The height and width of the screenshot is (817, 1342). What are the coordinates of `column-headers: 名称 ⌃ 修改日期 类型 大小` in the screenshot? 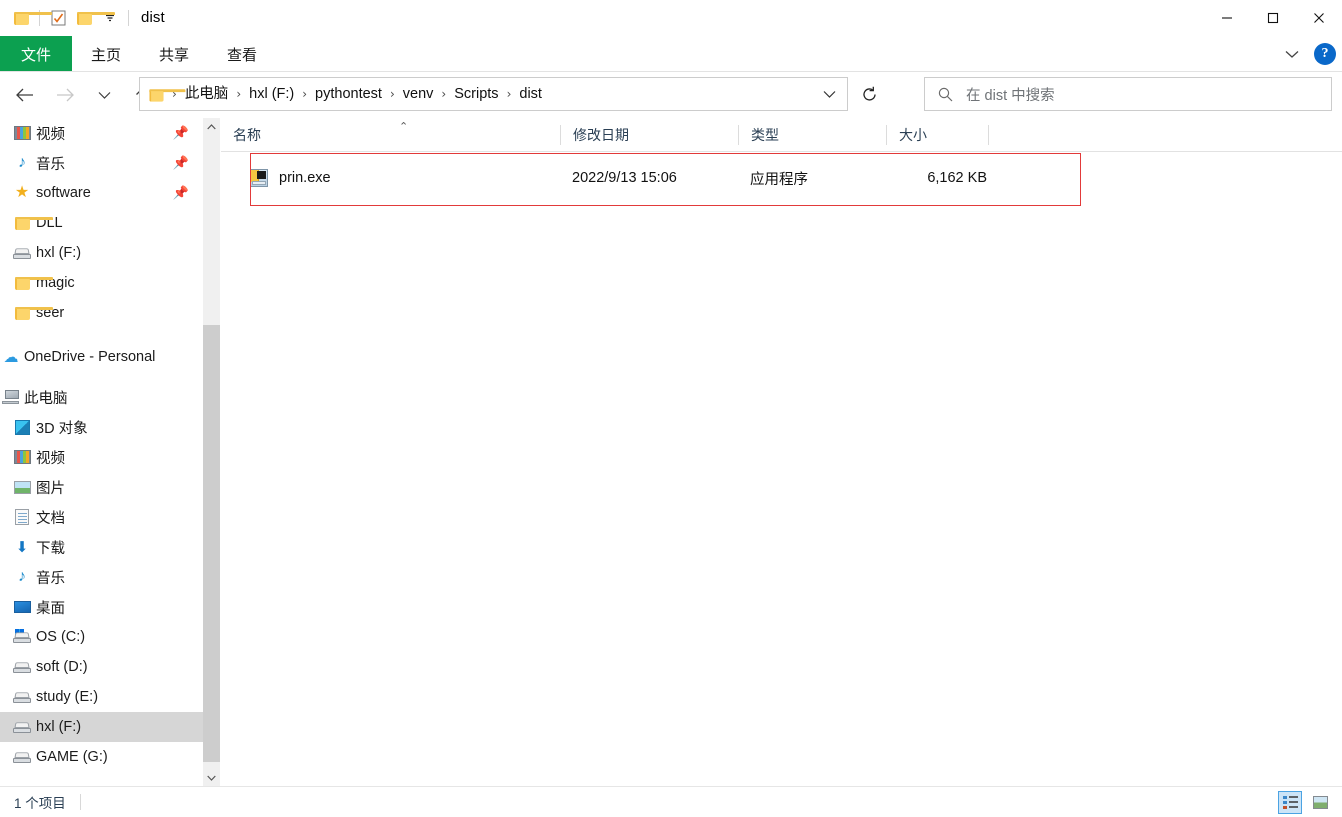 It's located at (781, 135).